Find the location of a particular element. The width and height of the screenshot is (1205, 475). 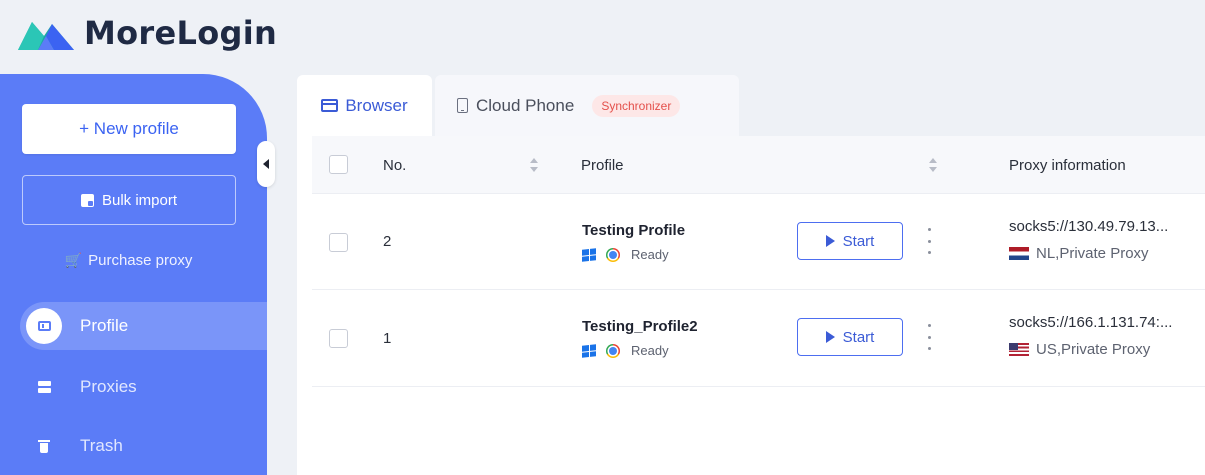

table-header: No. Profile Proxy information is located at coordinates (758, 165).